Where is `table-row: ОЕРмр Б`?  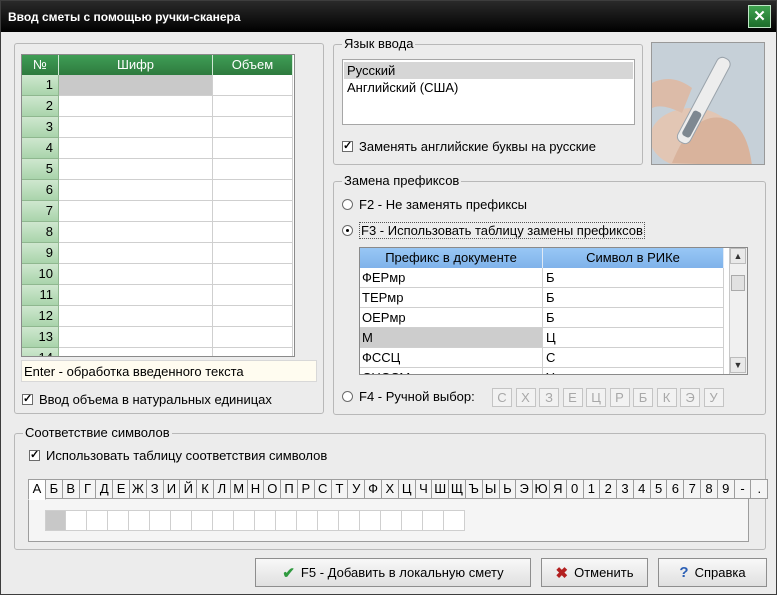 table-row: ОЕРмр Б is located at coordinates (542, 318).